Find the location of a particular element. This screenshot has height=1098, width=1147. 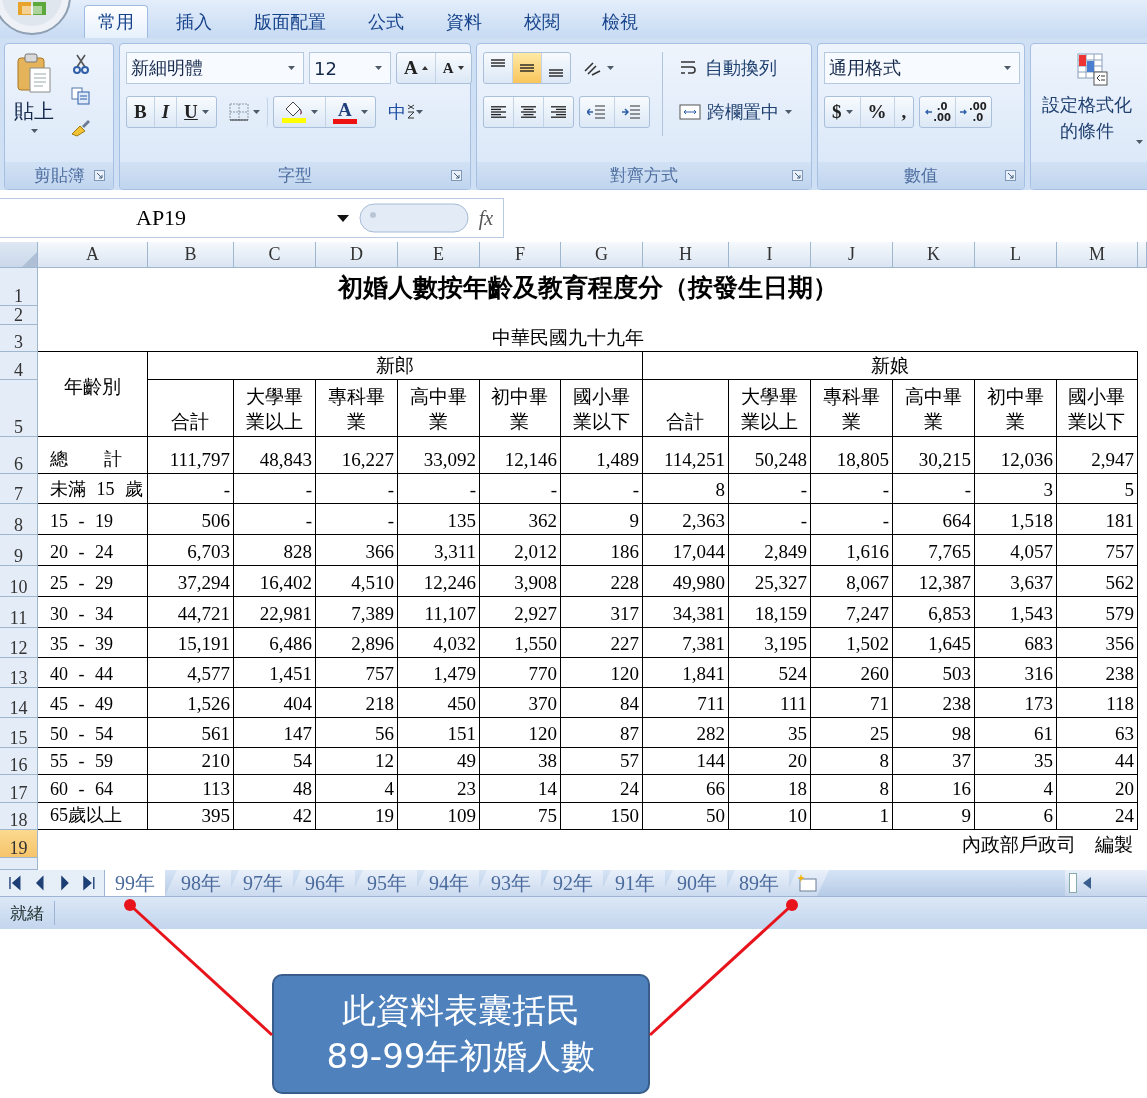

bold-button: B is located at coordinates (141, 112).